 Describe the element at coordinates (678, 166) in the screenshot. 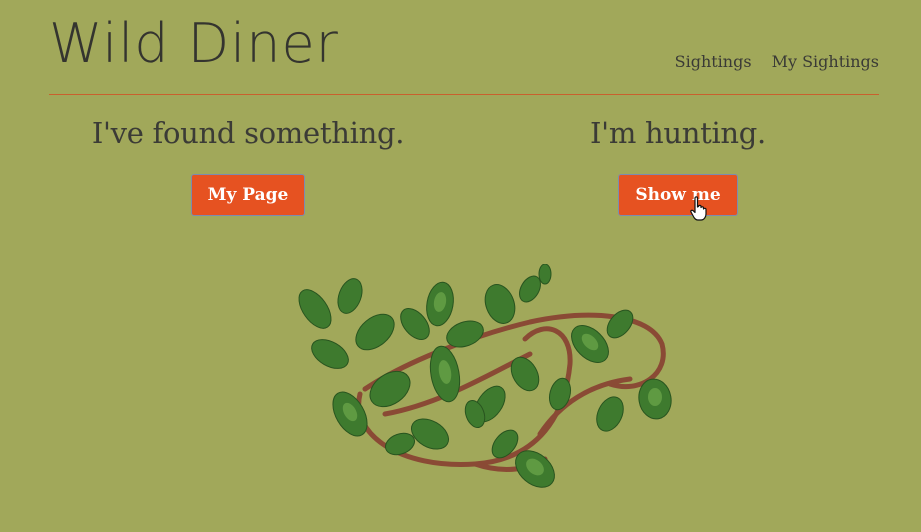

I see `hunting-section: I'm hunting. Show me` at that location.